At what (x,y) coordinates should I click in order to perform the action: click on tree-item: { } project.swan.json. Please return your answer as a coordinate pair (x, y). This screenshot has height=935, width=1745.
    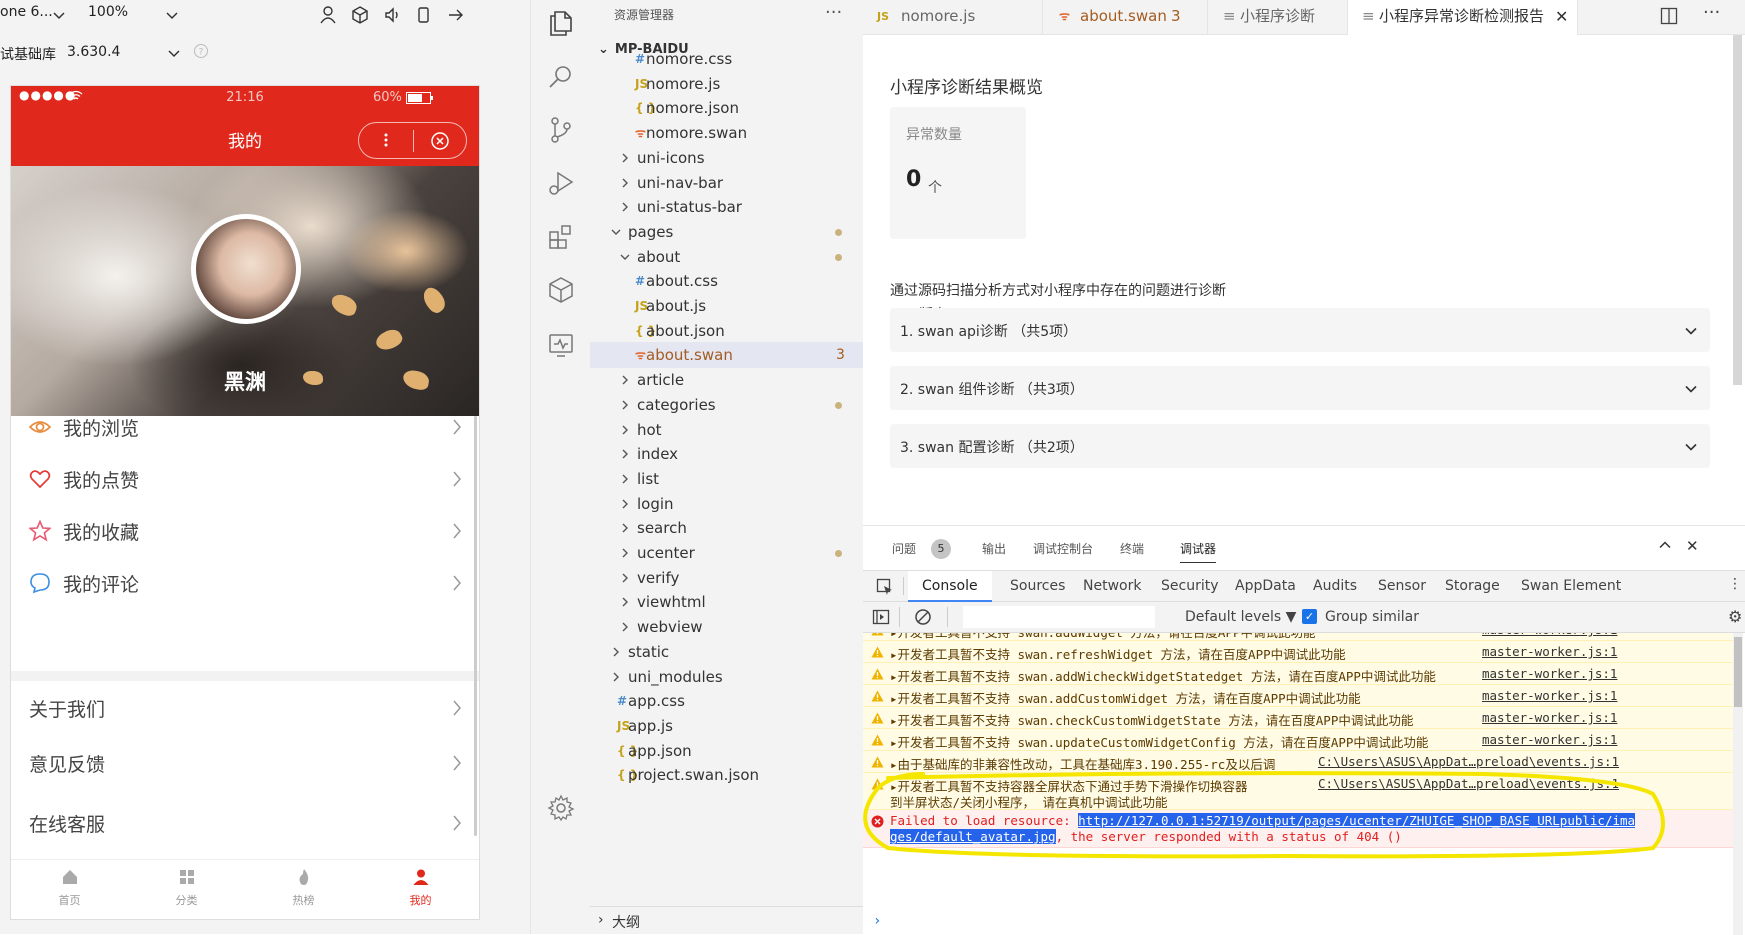
    Looking at the image, I should click on (726, 775).